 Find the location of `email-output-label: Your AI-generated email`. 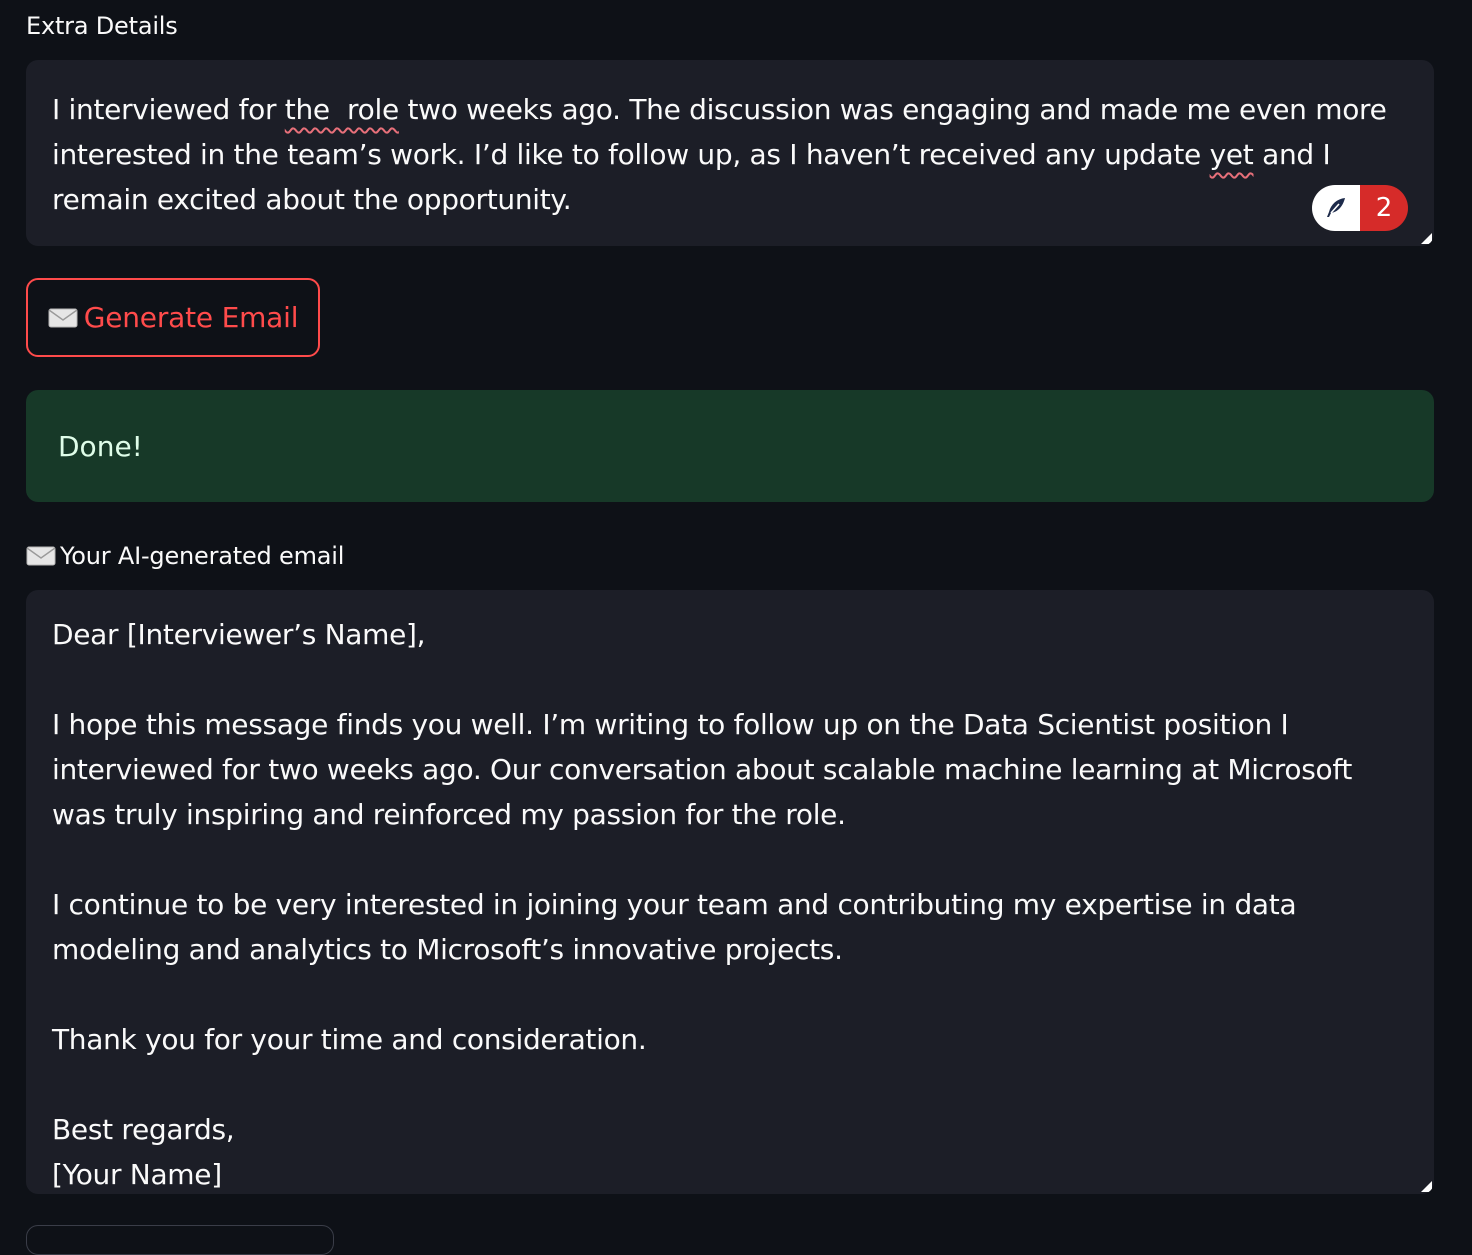

email-output-label: Your AI-generated email is located at coordinates (185, 556).